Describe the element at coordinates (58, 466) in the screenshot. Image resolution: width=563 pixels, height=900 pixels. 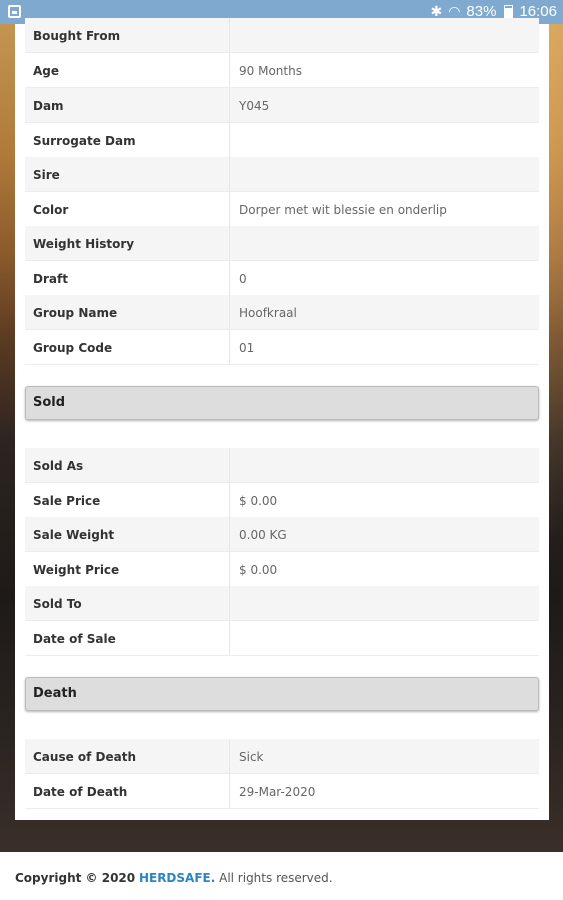
I see `row-label: Sold As` at that location.